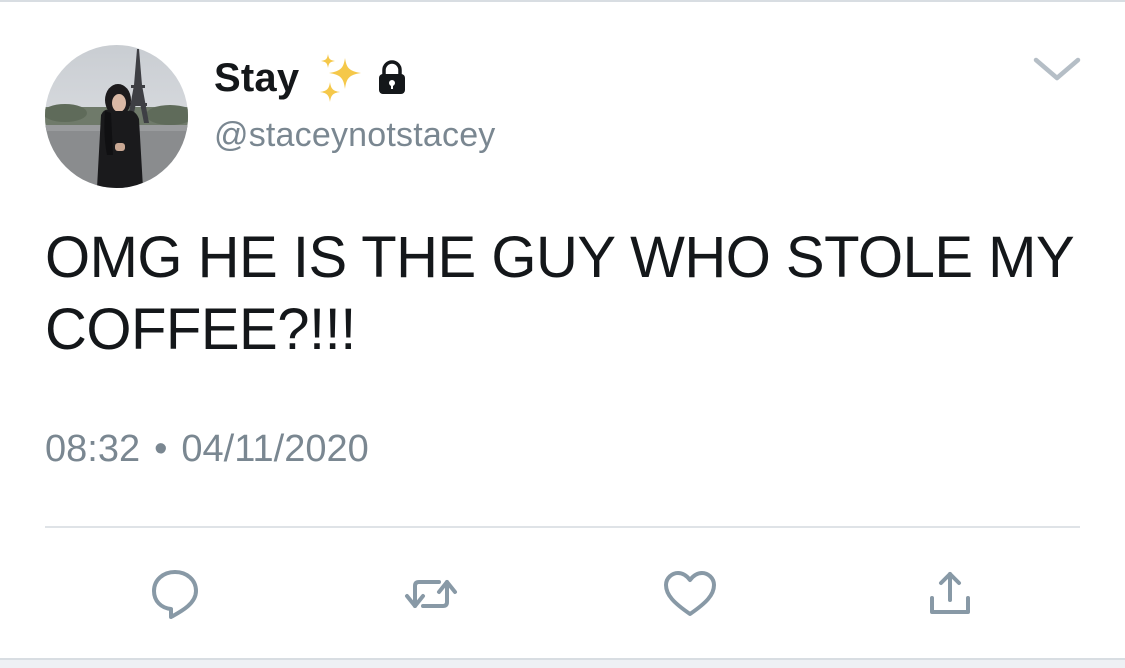 Image resolution: width=1125 pixels, height=668 pixels. I want to click on tweet-metadata: 08:32 • 04/11/2020, so click(207, 449).